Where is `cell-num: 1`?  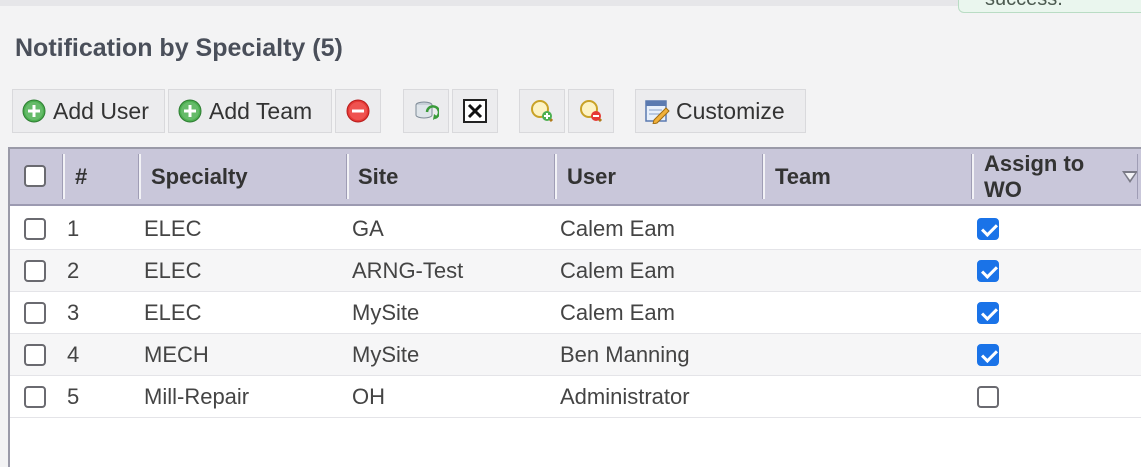 cell-num: 1 is located at coordinates (73, 228).